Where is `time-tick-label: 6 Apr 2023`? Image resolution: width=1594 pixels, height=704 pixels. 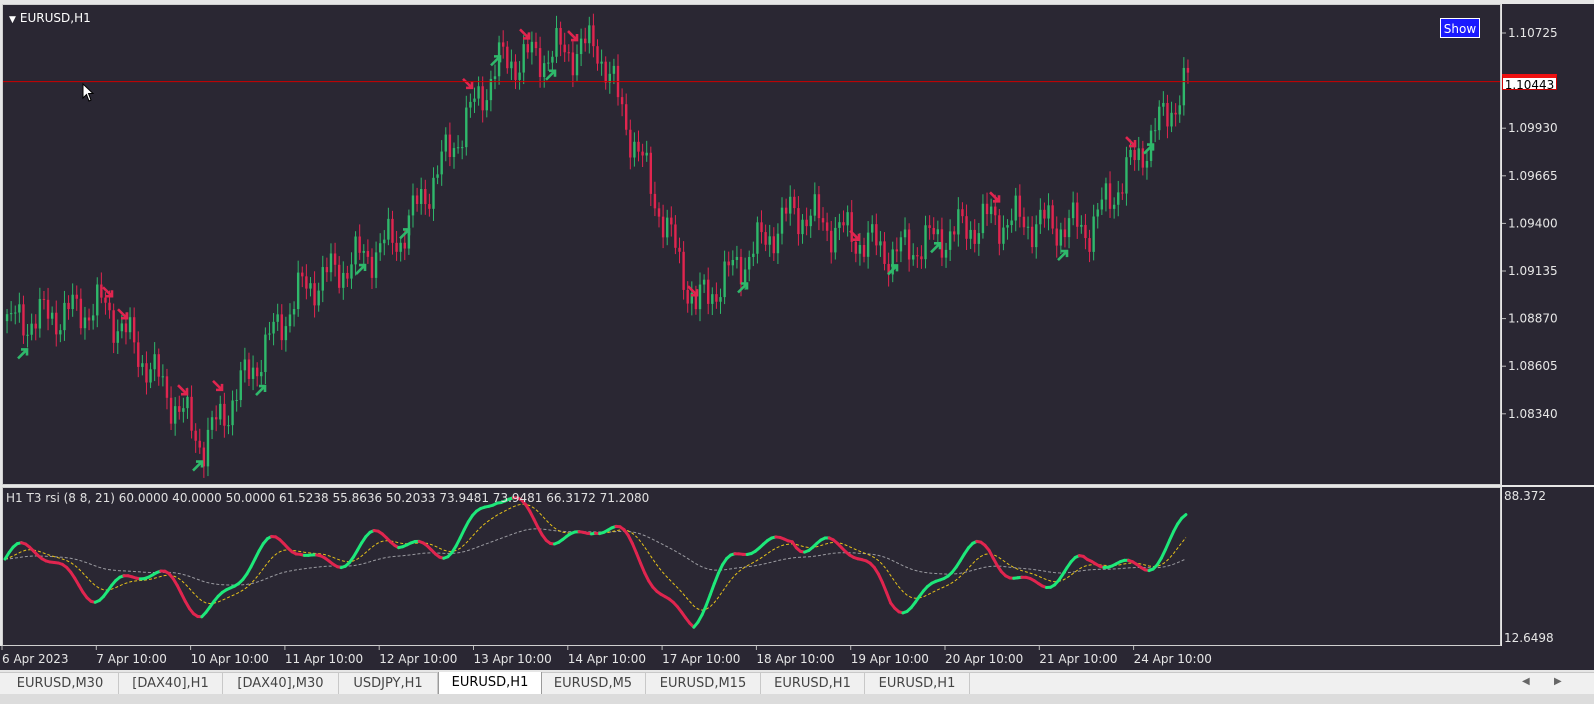 time-tick-label: 6 Apr 2023 is located at coordinates (35, 659).